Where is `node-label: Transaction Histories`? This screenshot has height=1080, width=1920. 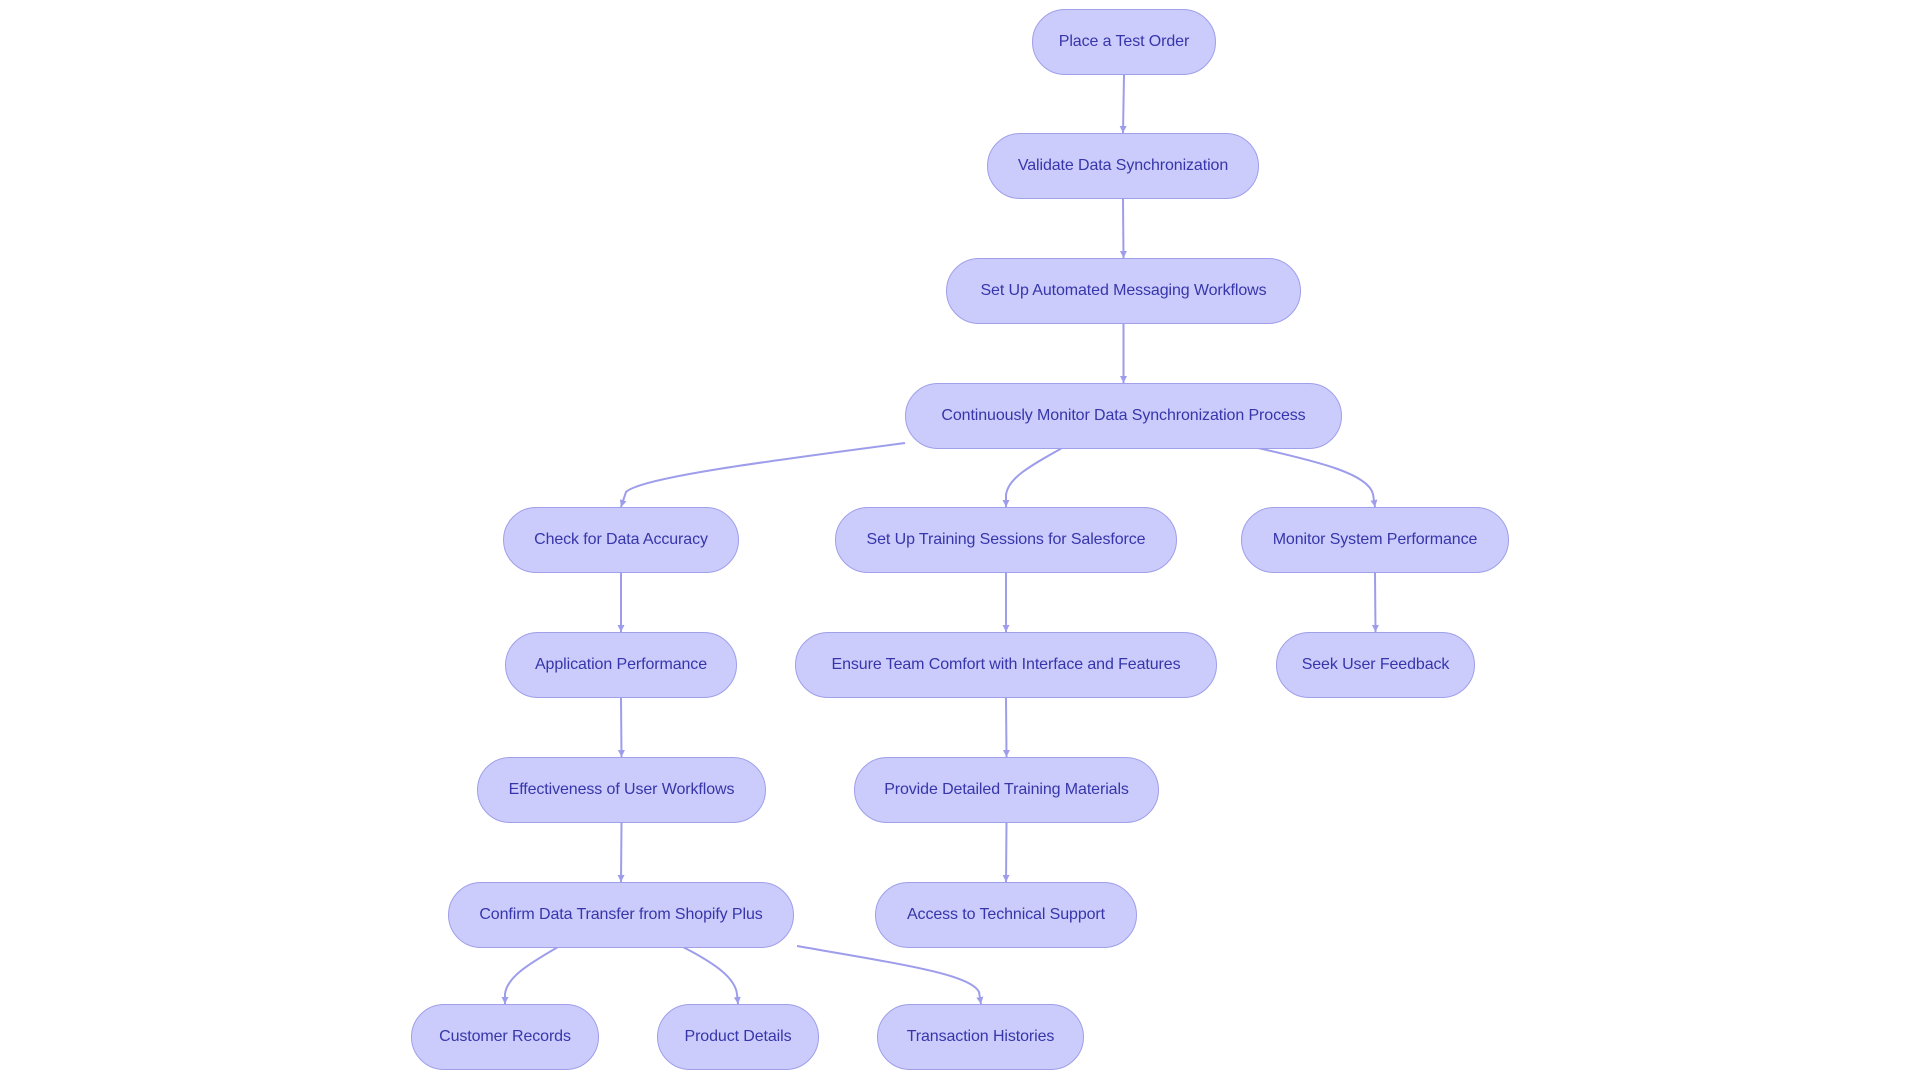 node-label: Transaction Histories is located at coordinates (980, 1036).